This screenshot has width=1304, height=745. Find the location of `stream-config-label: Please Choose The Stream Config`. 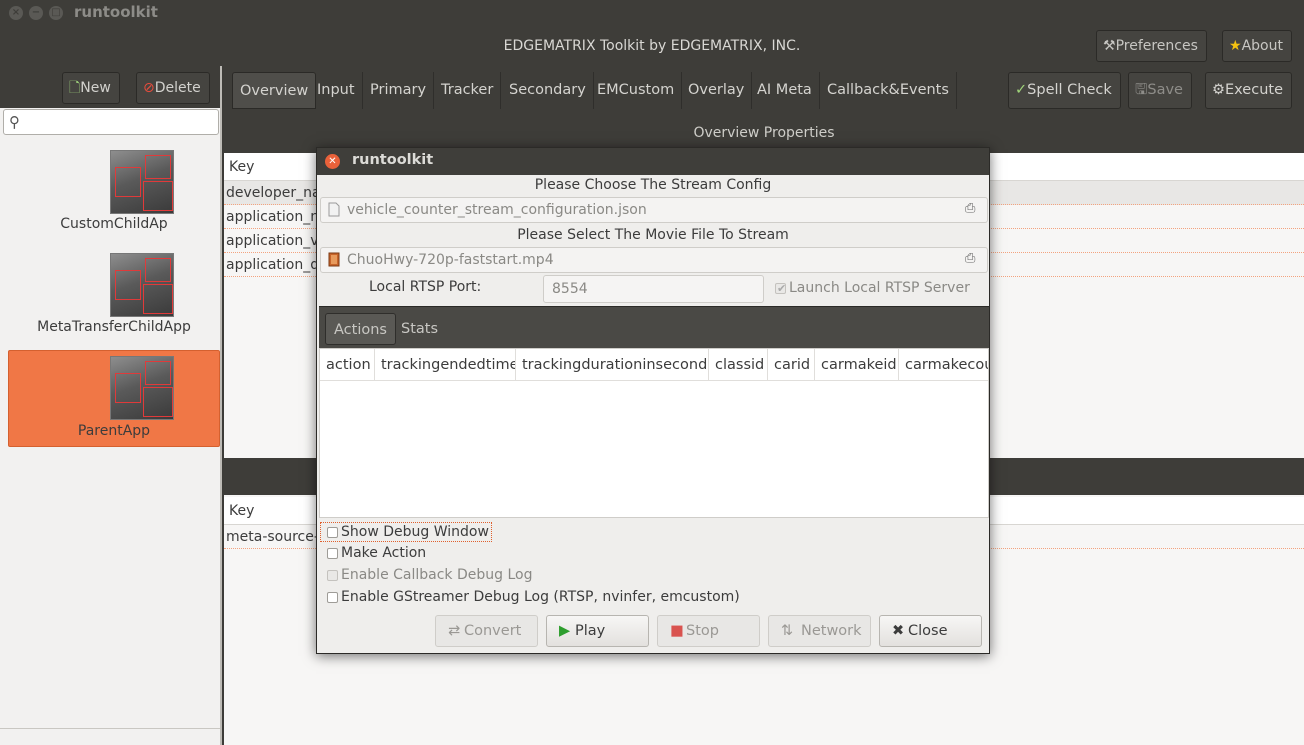

stream-config-label: Please Choose The Stream Config is located at coordinates (653, 185).